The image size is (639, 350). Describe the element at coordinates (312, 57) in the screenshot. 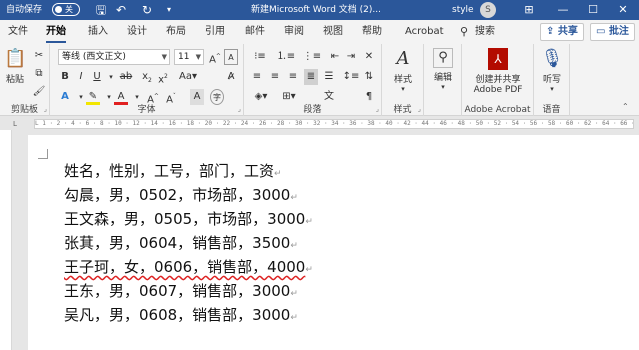

I see `multilevel-list-icon: ⋮≡` at that location.